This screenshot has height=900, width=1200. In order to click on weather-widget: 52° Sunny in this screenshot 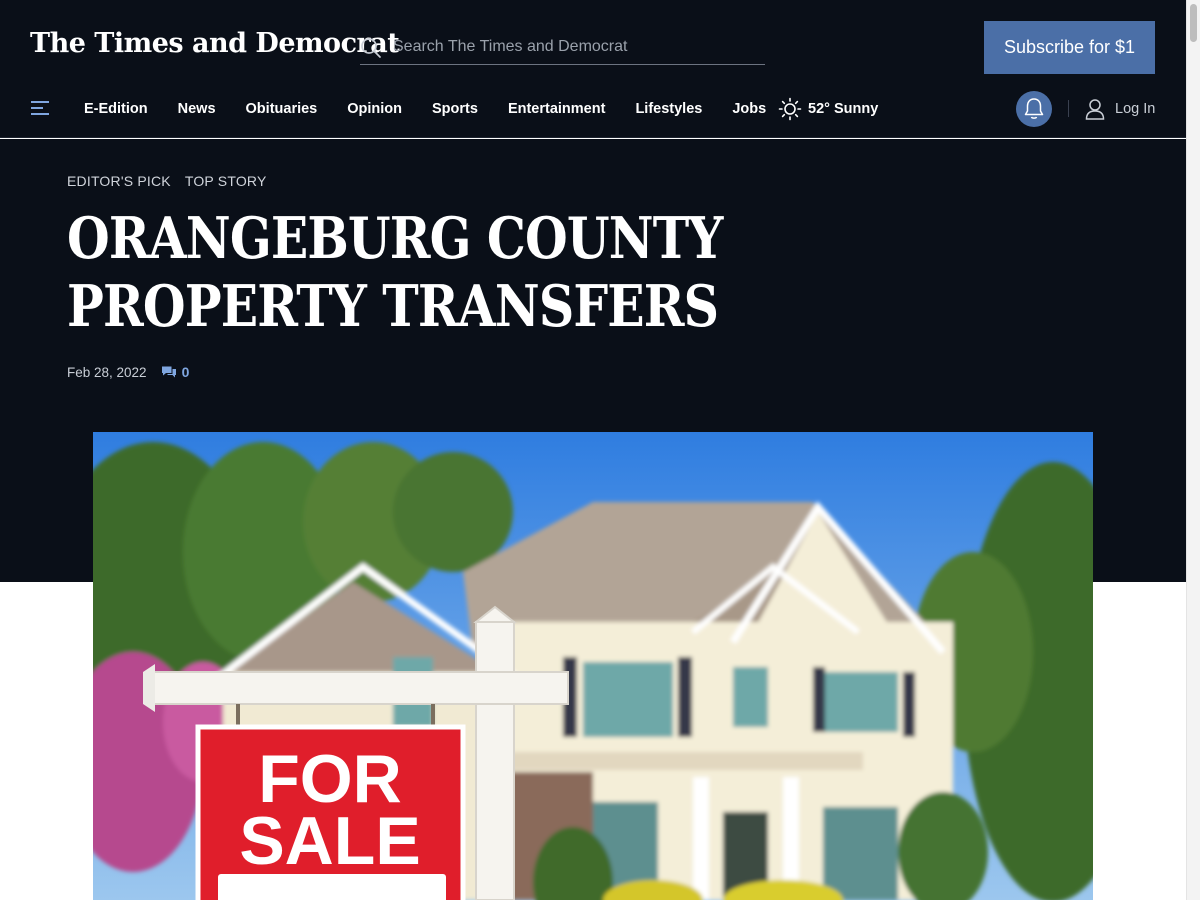, I will do `click(828, 109)`.